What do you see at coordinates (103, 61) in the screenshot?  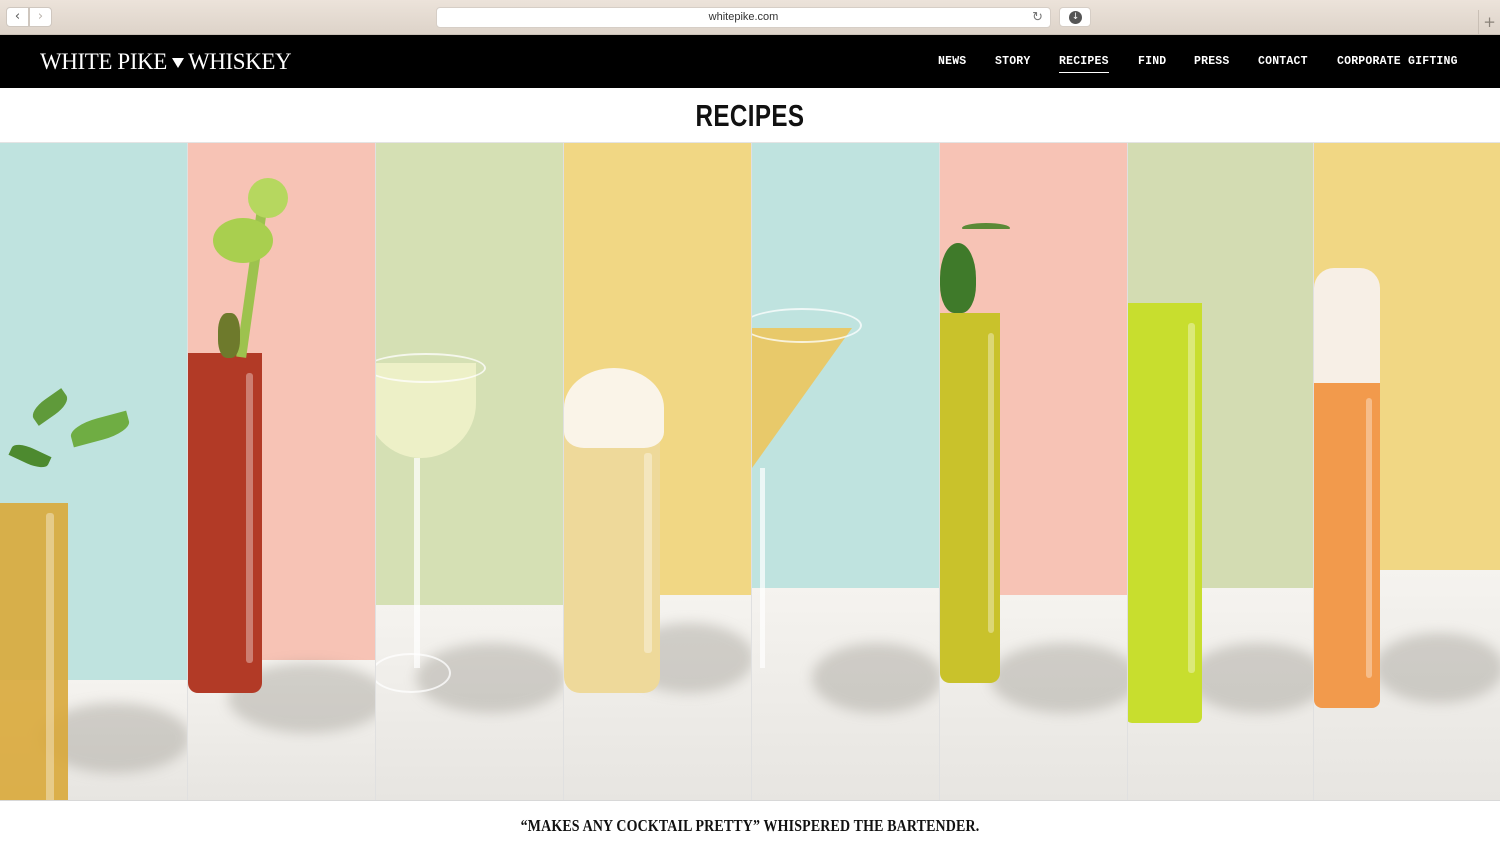 I see `logo-text-left: WHITE PIKE` at bounding box center [103, 61].